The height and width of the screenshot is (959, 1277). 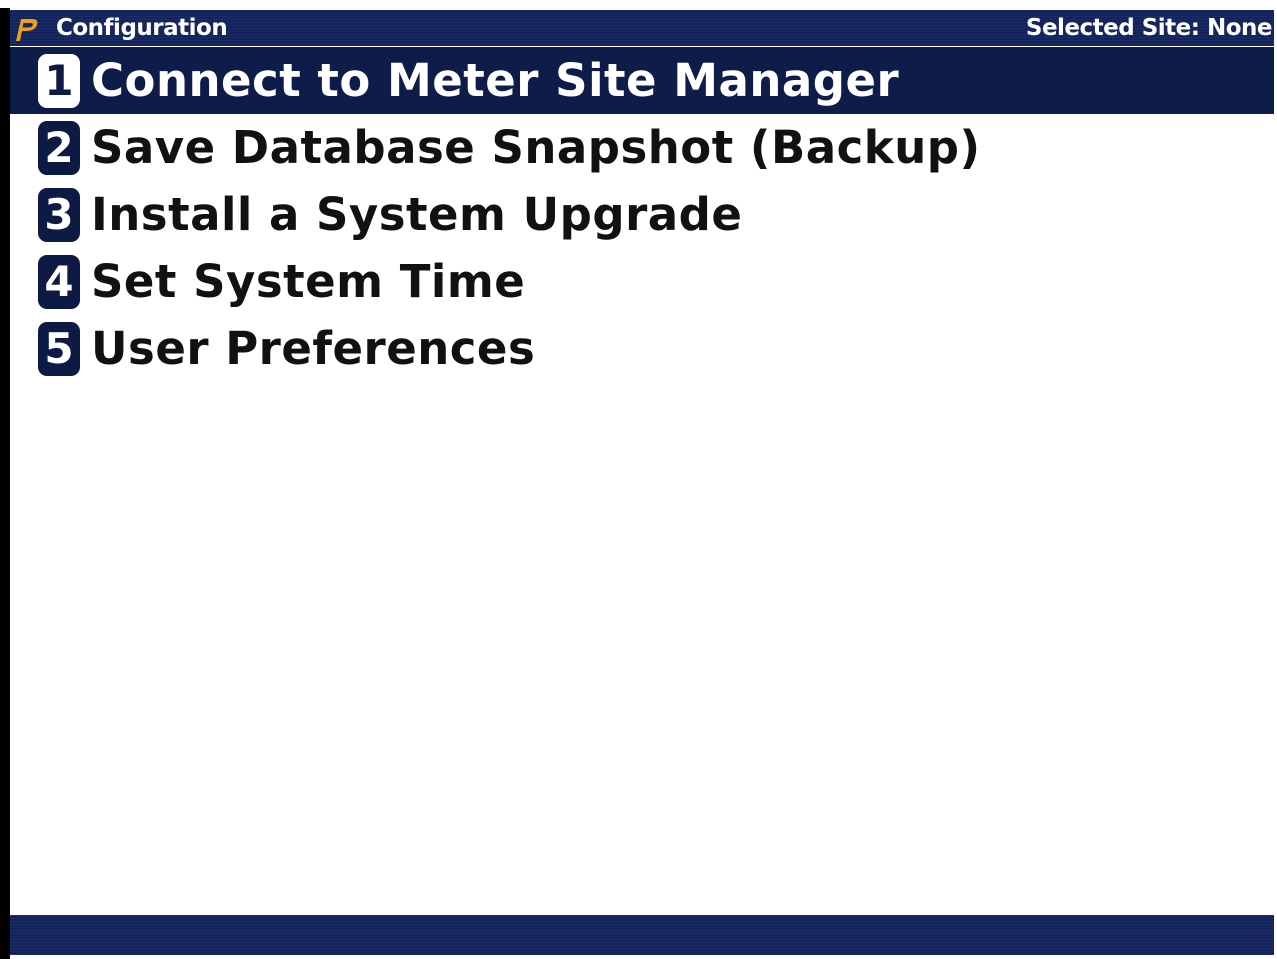 I want to click on menu-item-install-system-upgrade: 3 Install a System Upgrade, so click(x=642, y=214).